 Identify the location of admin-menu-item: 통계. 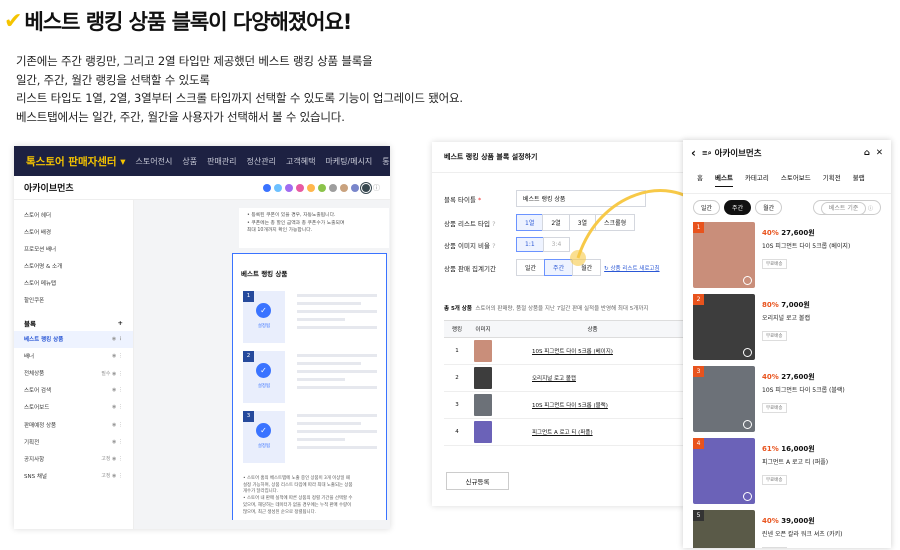
(386, 161).